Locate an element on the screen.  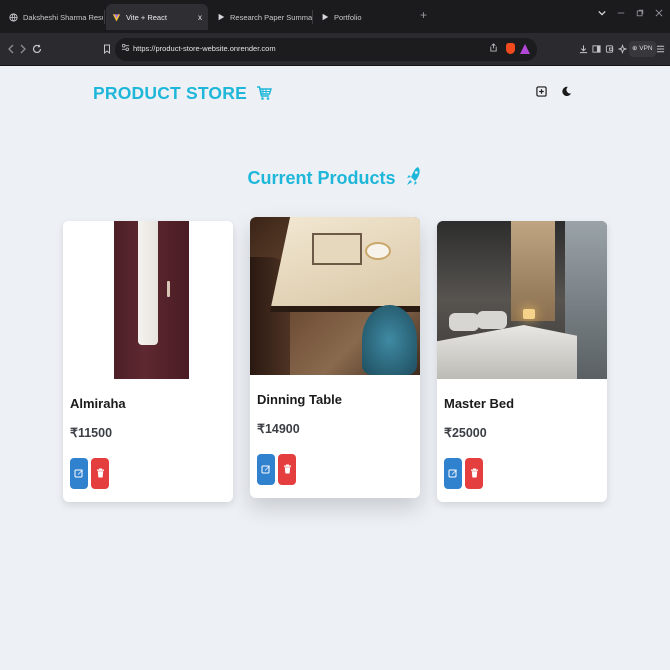
vpn-button: ⊕ VPN is located at coordinates (642, 49).